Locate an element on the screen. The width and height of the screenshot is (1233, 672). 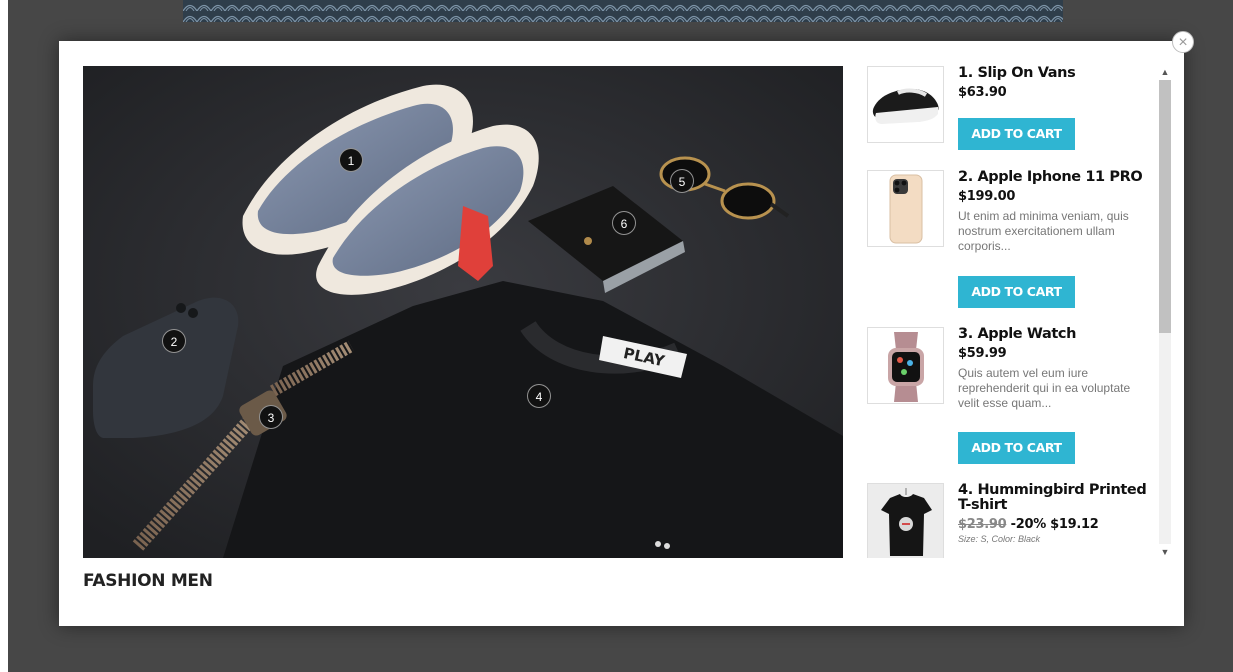
product-price: $63.90 is located at coordinates (982, 92).